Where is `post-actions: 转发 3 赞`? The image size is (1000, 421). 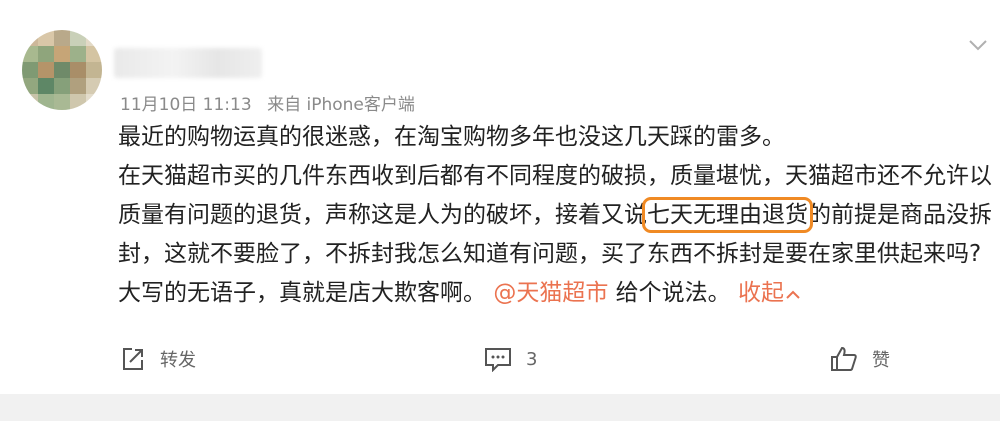
post-actions: 转发 3 赞 is located at coordinates (500, 361).